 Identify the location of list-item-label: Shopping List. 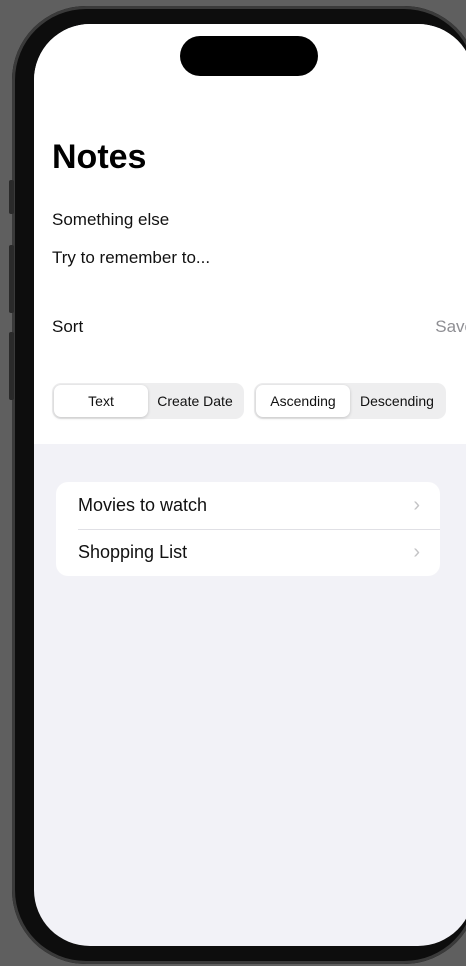
(133, 552).